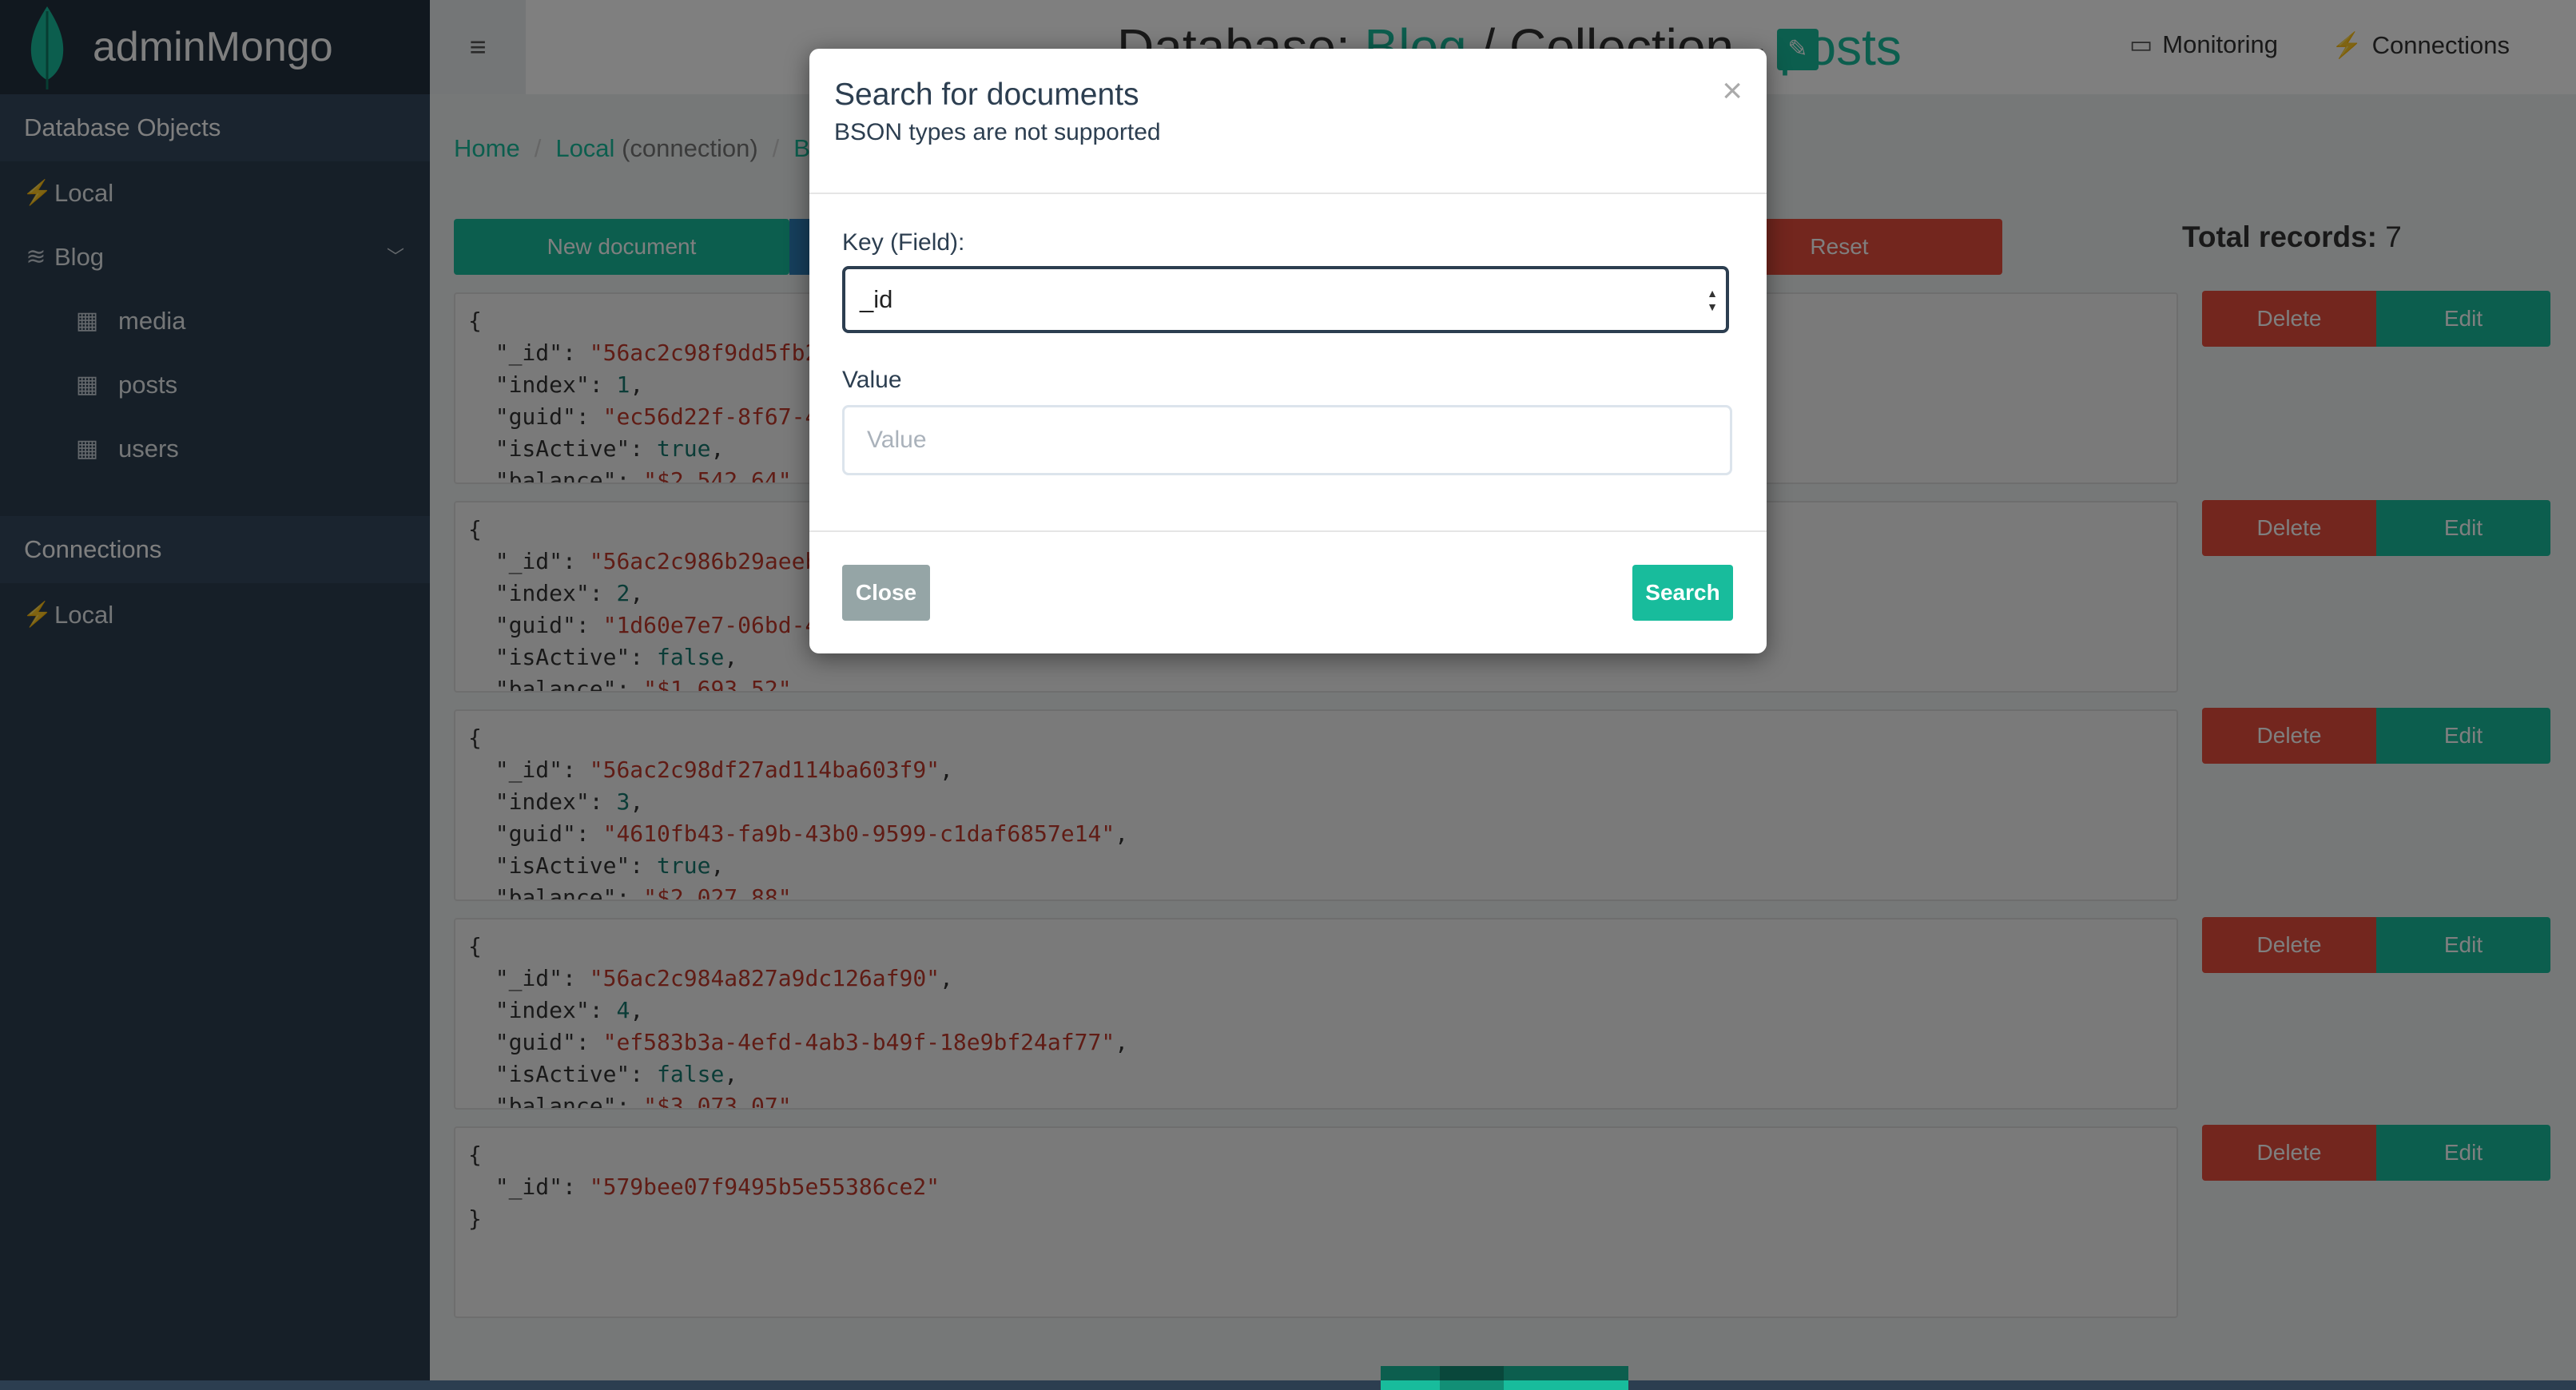 Image resolution: width=2576 pixels, height=1390 pixels. What do you see at coordinates (886, 593) in the screenshot?
I see `close-button: Close` at bounding box center [886, 593].